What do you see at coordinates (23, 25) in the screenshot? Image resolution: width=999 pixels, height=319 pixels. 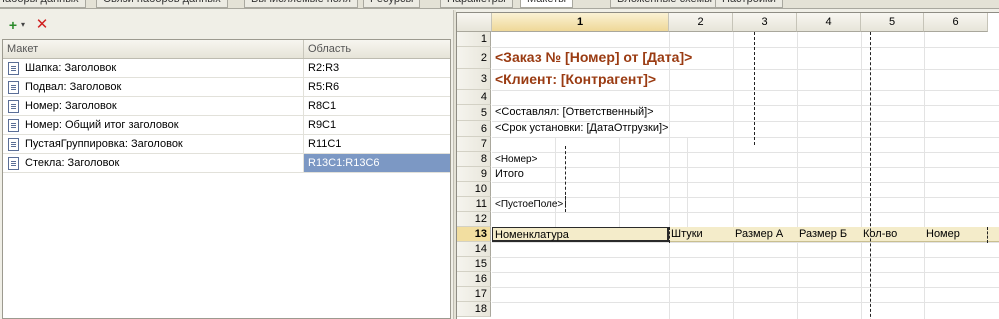 I see `dropdown-arrow-icon: ▾` at bounding box center [23, 25].